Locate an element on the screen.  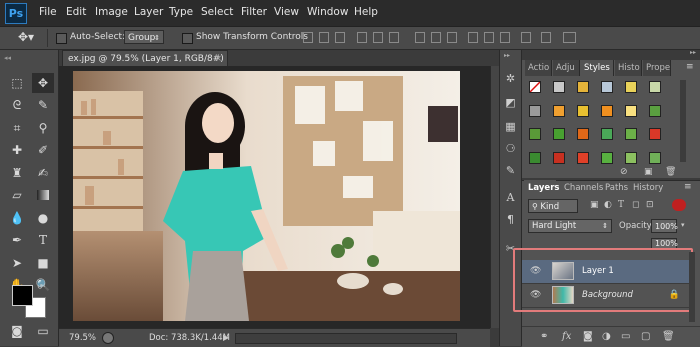
move-tool-preset-icon: ✥▾ is located at coordinates (26, 37).